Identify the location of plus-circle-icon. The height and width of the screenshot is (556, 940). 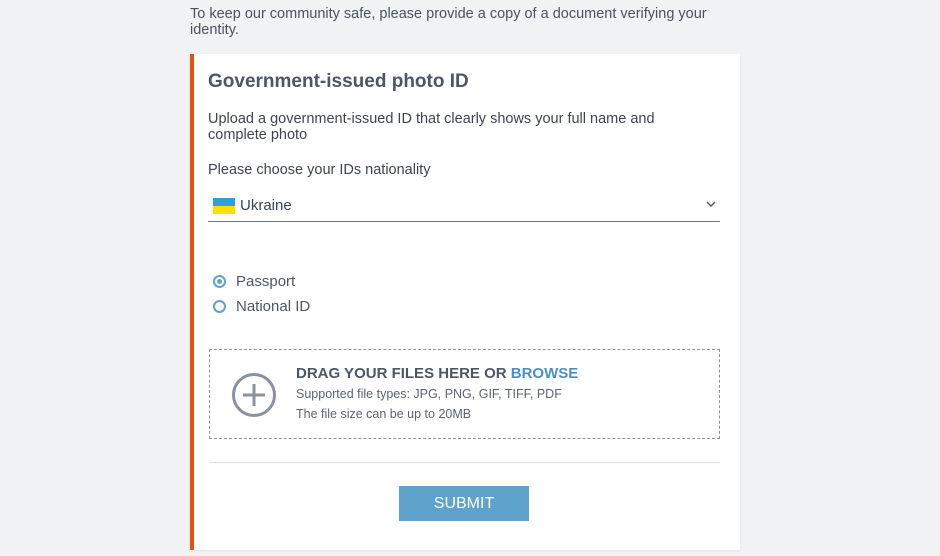
(254, 395).